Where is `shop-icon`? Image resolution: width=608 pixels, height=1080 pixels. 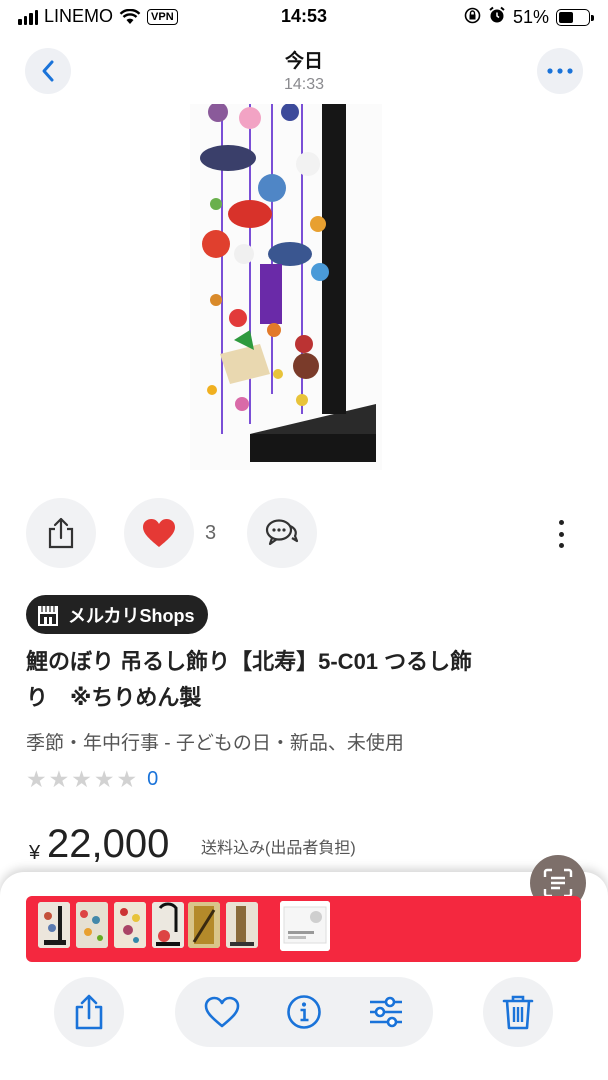
shop-icon is located at coordinates (48, 615).